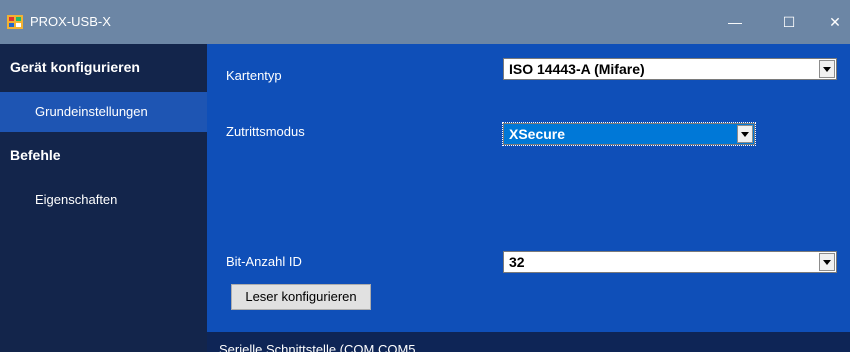  I want to click on bit-anzahl-value: 32, so click(517, 262).